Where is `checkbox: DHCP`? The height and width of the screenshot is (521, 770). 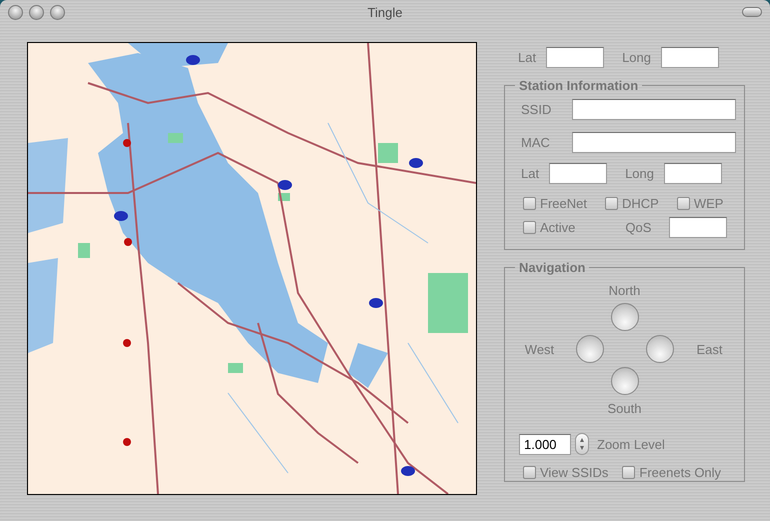 checkbox: DHCP is located at coordinates (631, 203).